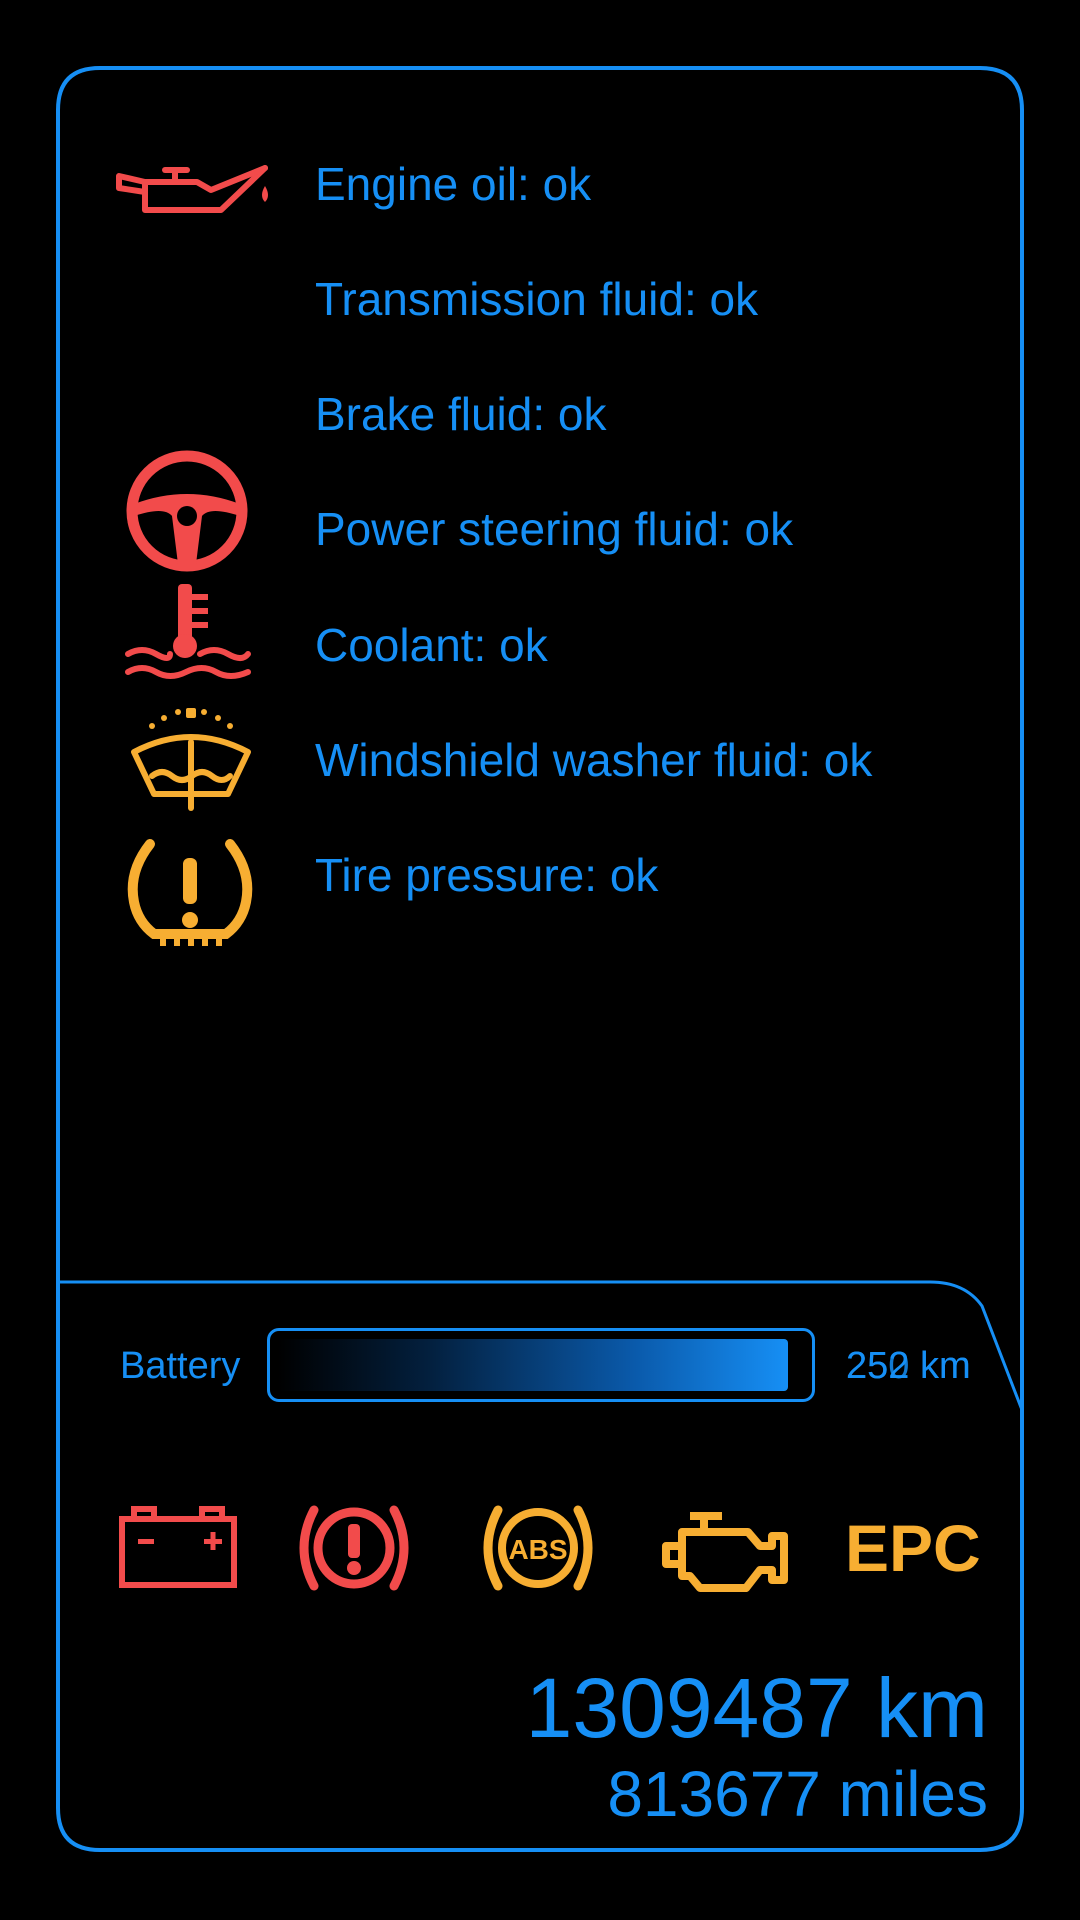  I want to click on status-tire-pressure: Tire pressure: ok, so click(487, 875).